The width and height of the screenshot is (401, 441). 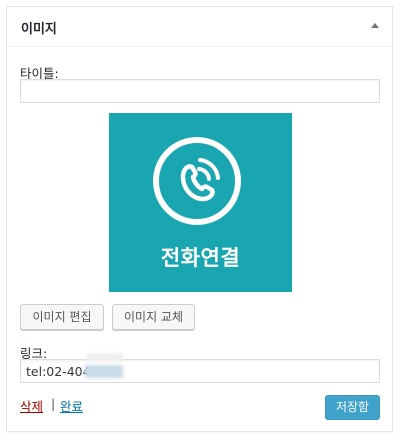 What do you see at coordinates (197, 181) in the screenshot?
I see `phone-icon` at bounding box center [197, 181].